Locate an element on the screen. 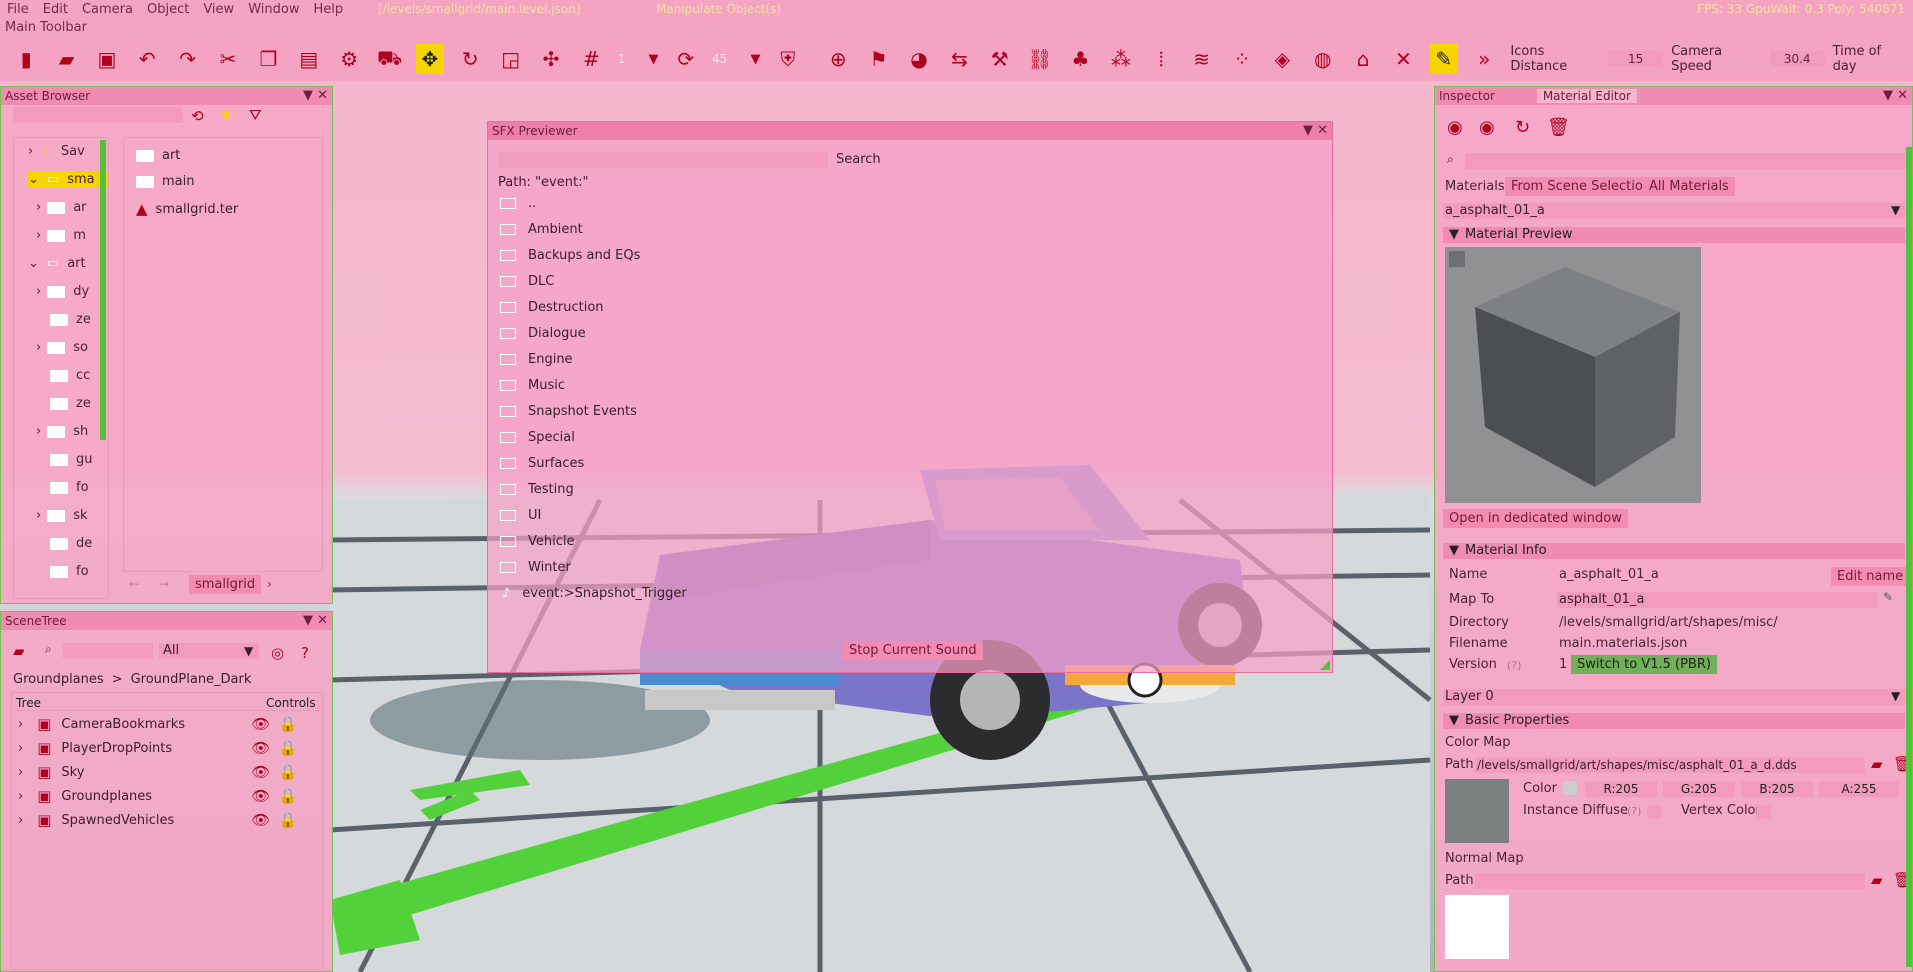  rotate-snap-value: 45 is located at coordinates (719, 59).